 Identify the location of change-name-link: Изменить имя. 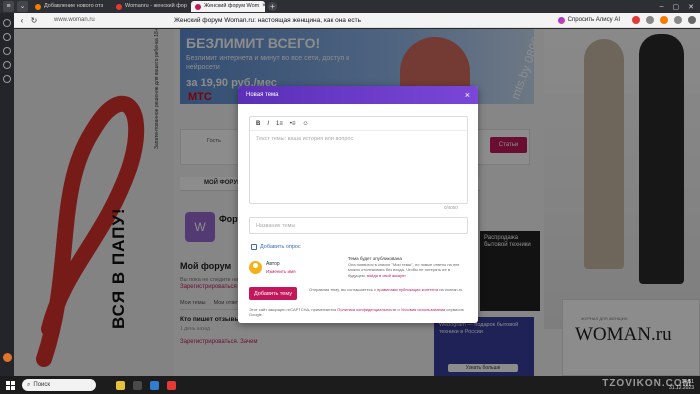
(281, 271).